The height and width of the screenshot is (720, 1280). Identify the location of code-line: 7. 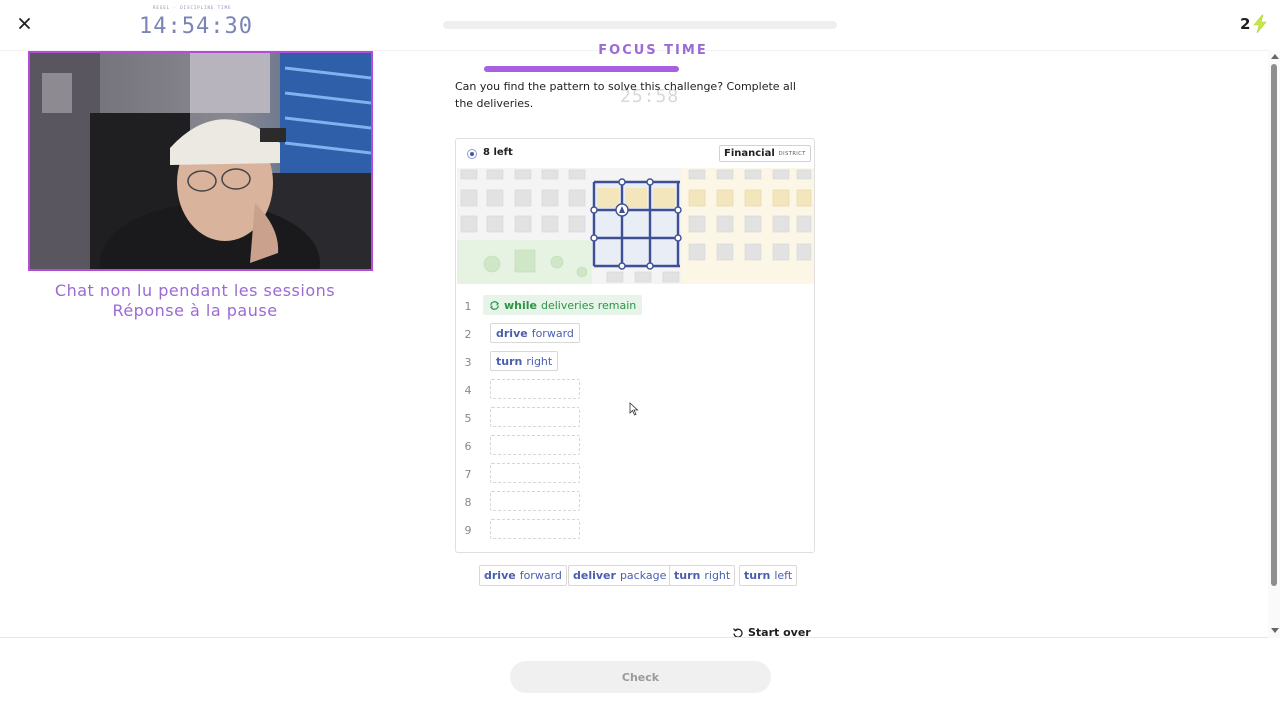
(635, 476).